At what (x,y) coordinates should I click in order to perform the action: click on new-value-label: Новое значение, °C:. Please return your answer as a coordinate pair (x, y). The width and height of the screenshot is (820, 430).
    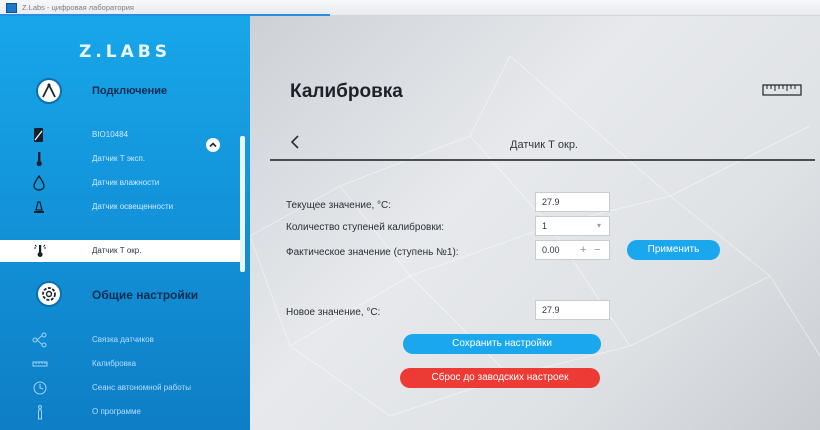
    Looking at the image, I should click on (333, 312).